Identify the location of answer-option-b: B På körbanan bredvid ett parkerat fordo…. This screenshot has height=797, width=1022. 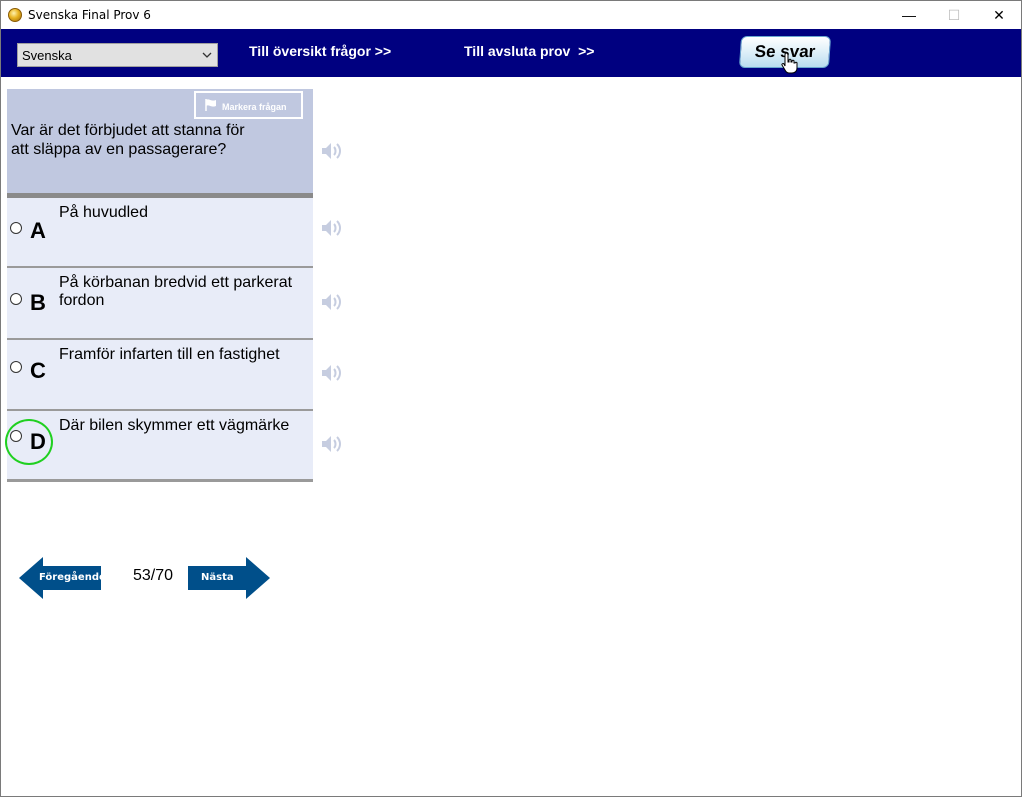
(160, 304).